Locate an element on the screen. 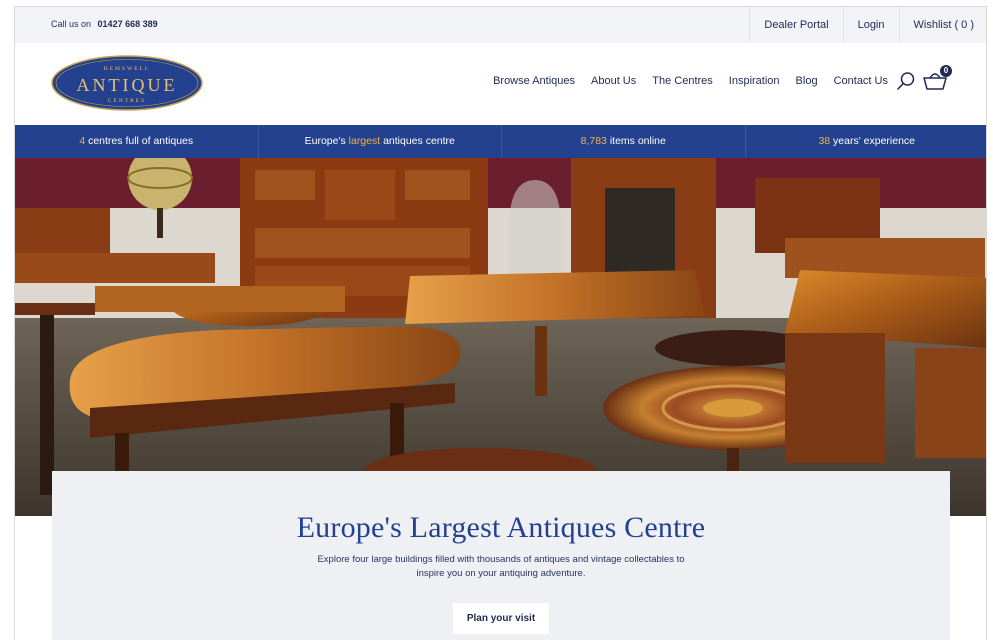  plan-visit-button: Plan your visit is located at coordinates (501, 618).